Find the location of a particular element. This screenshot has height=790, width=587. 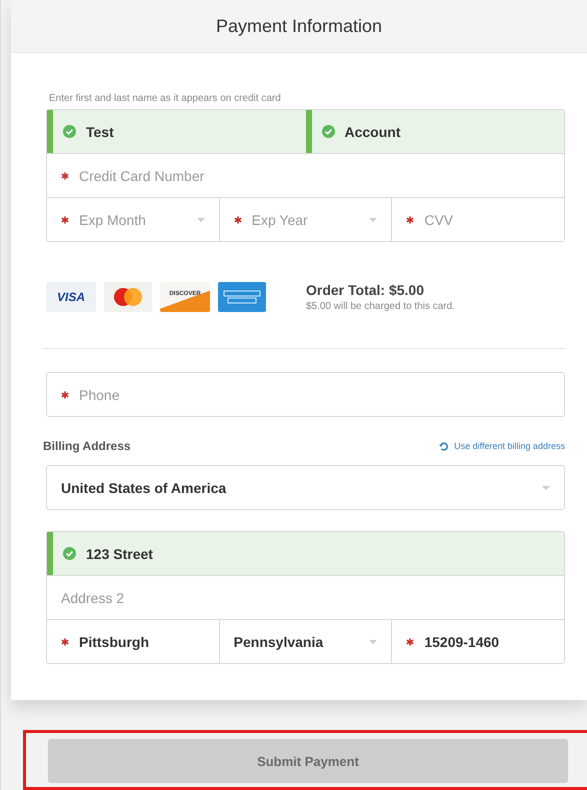

input-field: Pittsburgh is located at coordinates (133, 641).